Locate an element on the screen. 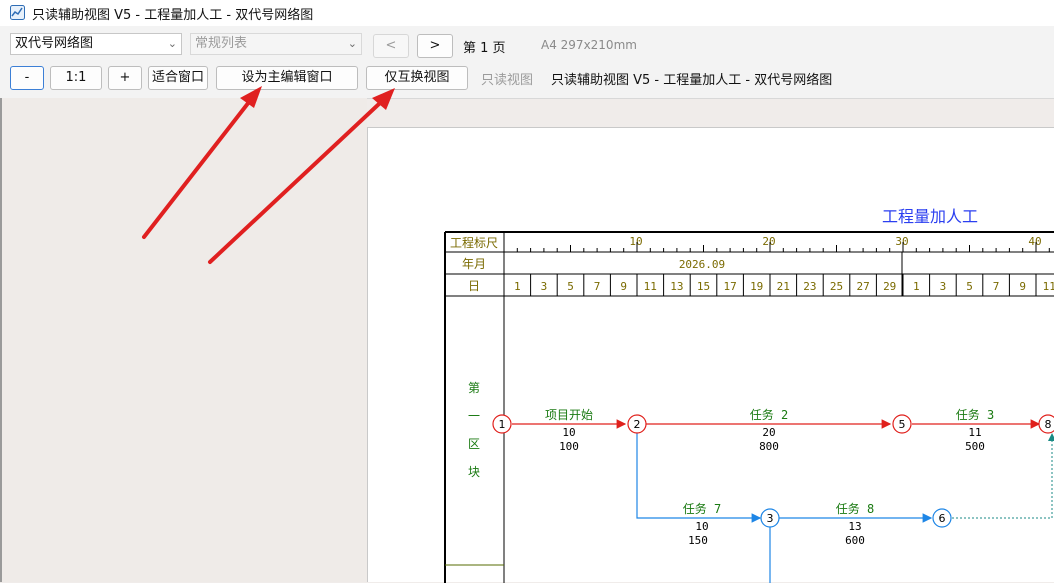 Image resolution: width=1054 pixels, height=583 pixels. task-quantity: 800 is located at coordinates (769, 446).